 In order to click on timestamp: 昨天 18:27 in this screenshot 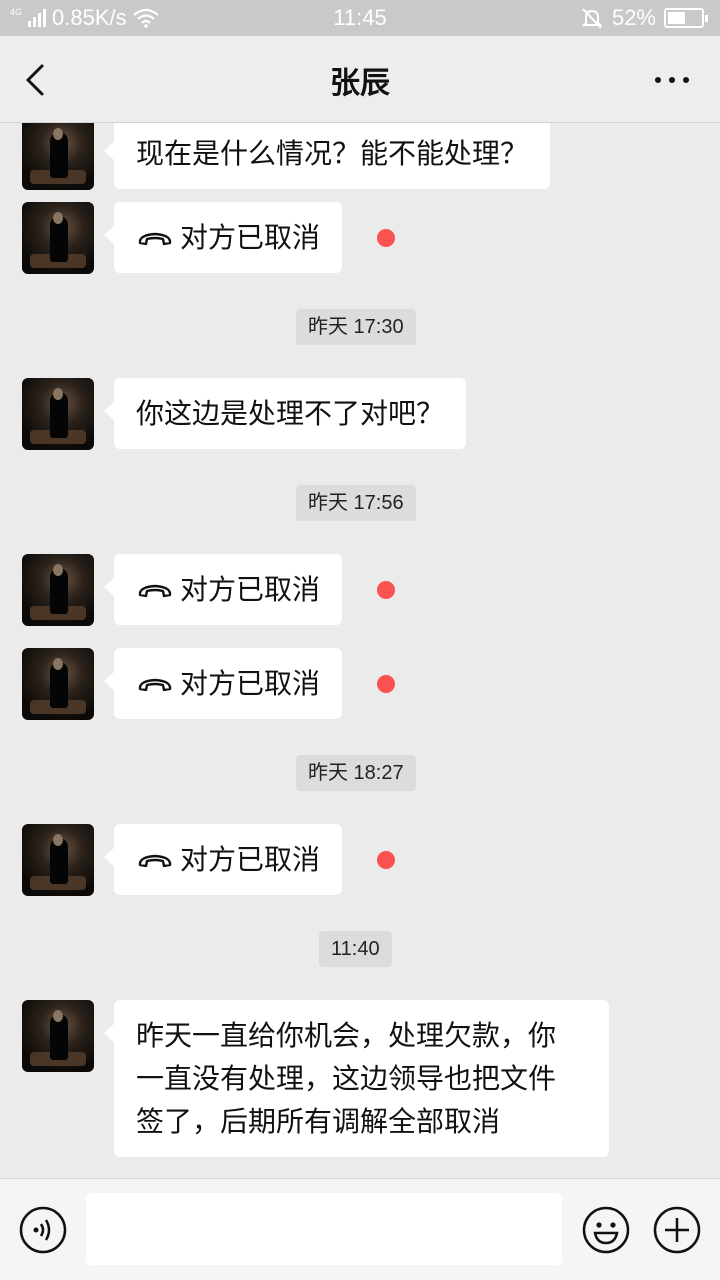, I will do `click(356, 773)`.